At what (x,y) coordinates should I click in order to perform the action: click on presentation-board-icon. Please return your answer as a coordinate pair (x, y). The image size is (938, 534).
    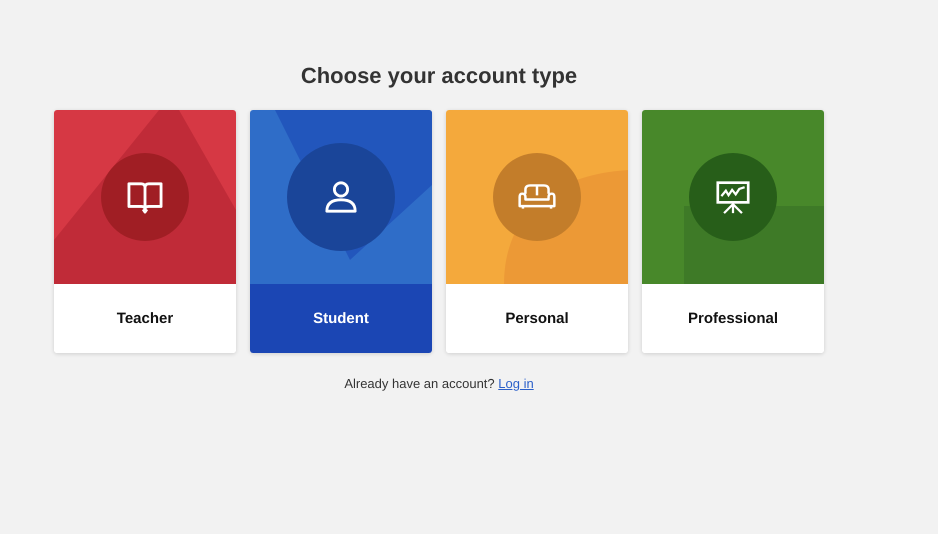
    Looking at the image, I should click on (733, 197).